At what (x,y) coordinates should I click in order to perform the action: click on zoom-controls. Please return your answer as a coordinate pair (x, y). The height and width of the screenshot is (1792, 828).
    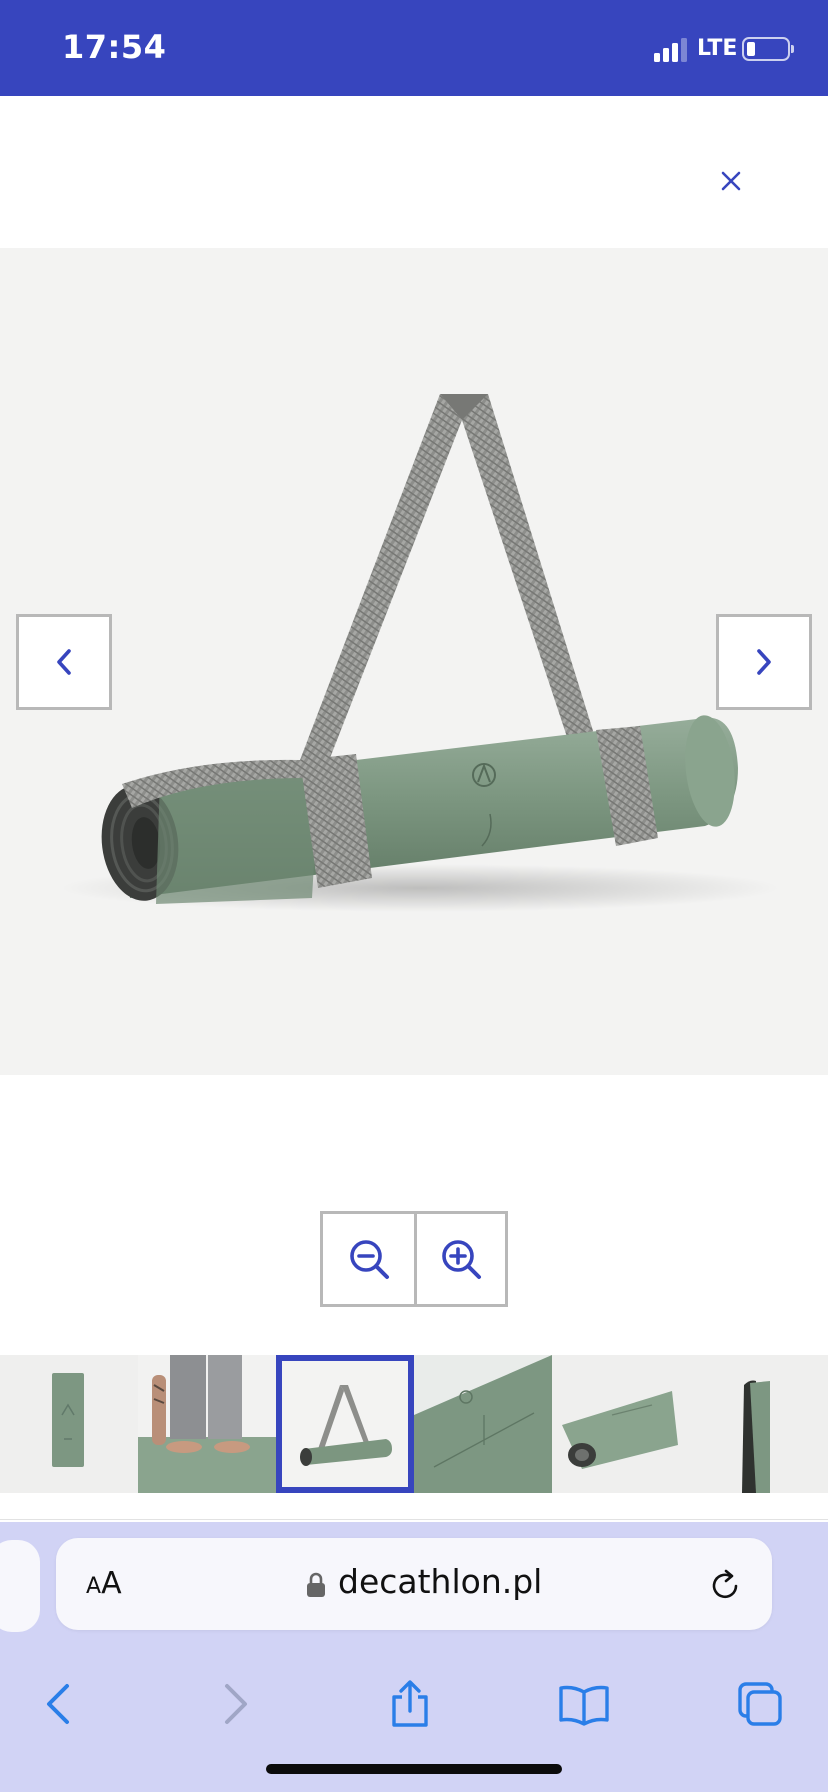
    Looking at the image, I should click on (414, 1259).